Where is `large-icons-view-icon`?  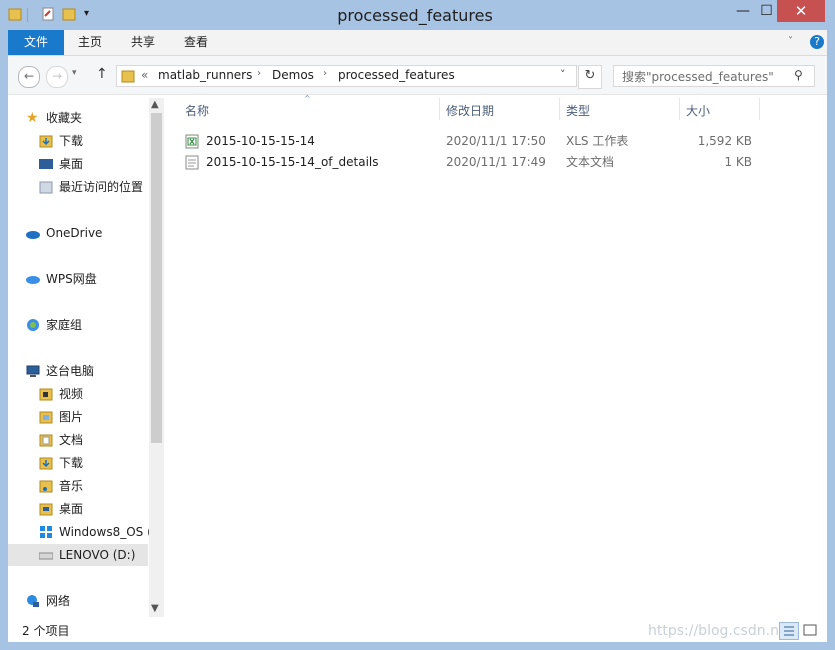
large-icons-view-icon is located at coordinates (810, 630).